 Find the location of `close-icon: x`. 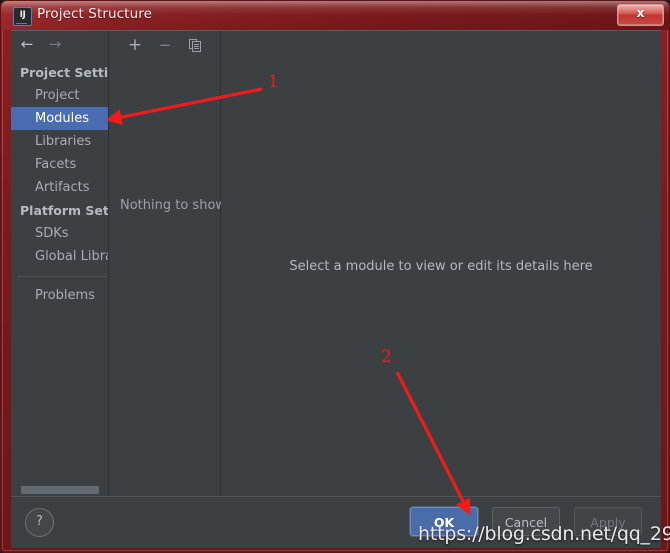

close-icon: x is located at coordinates (640, 13).